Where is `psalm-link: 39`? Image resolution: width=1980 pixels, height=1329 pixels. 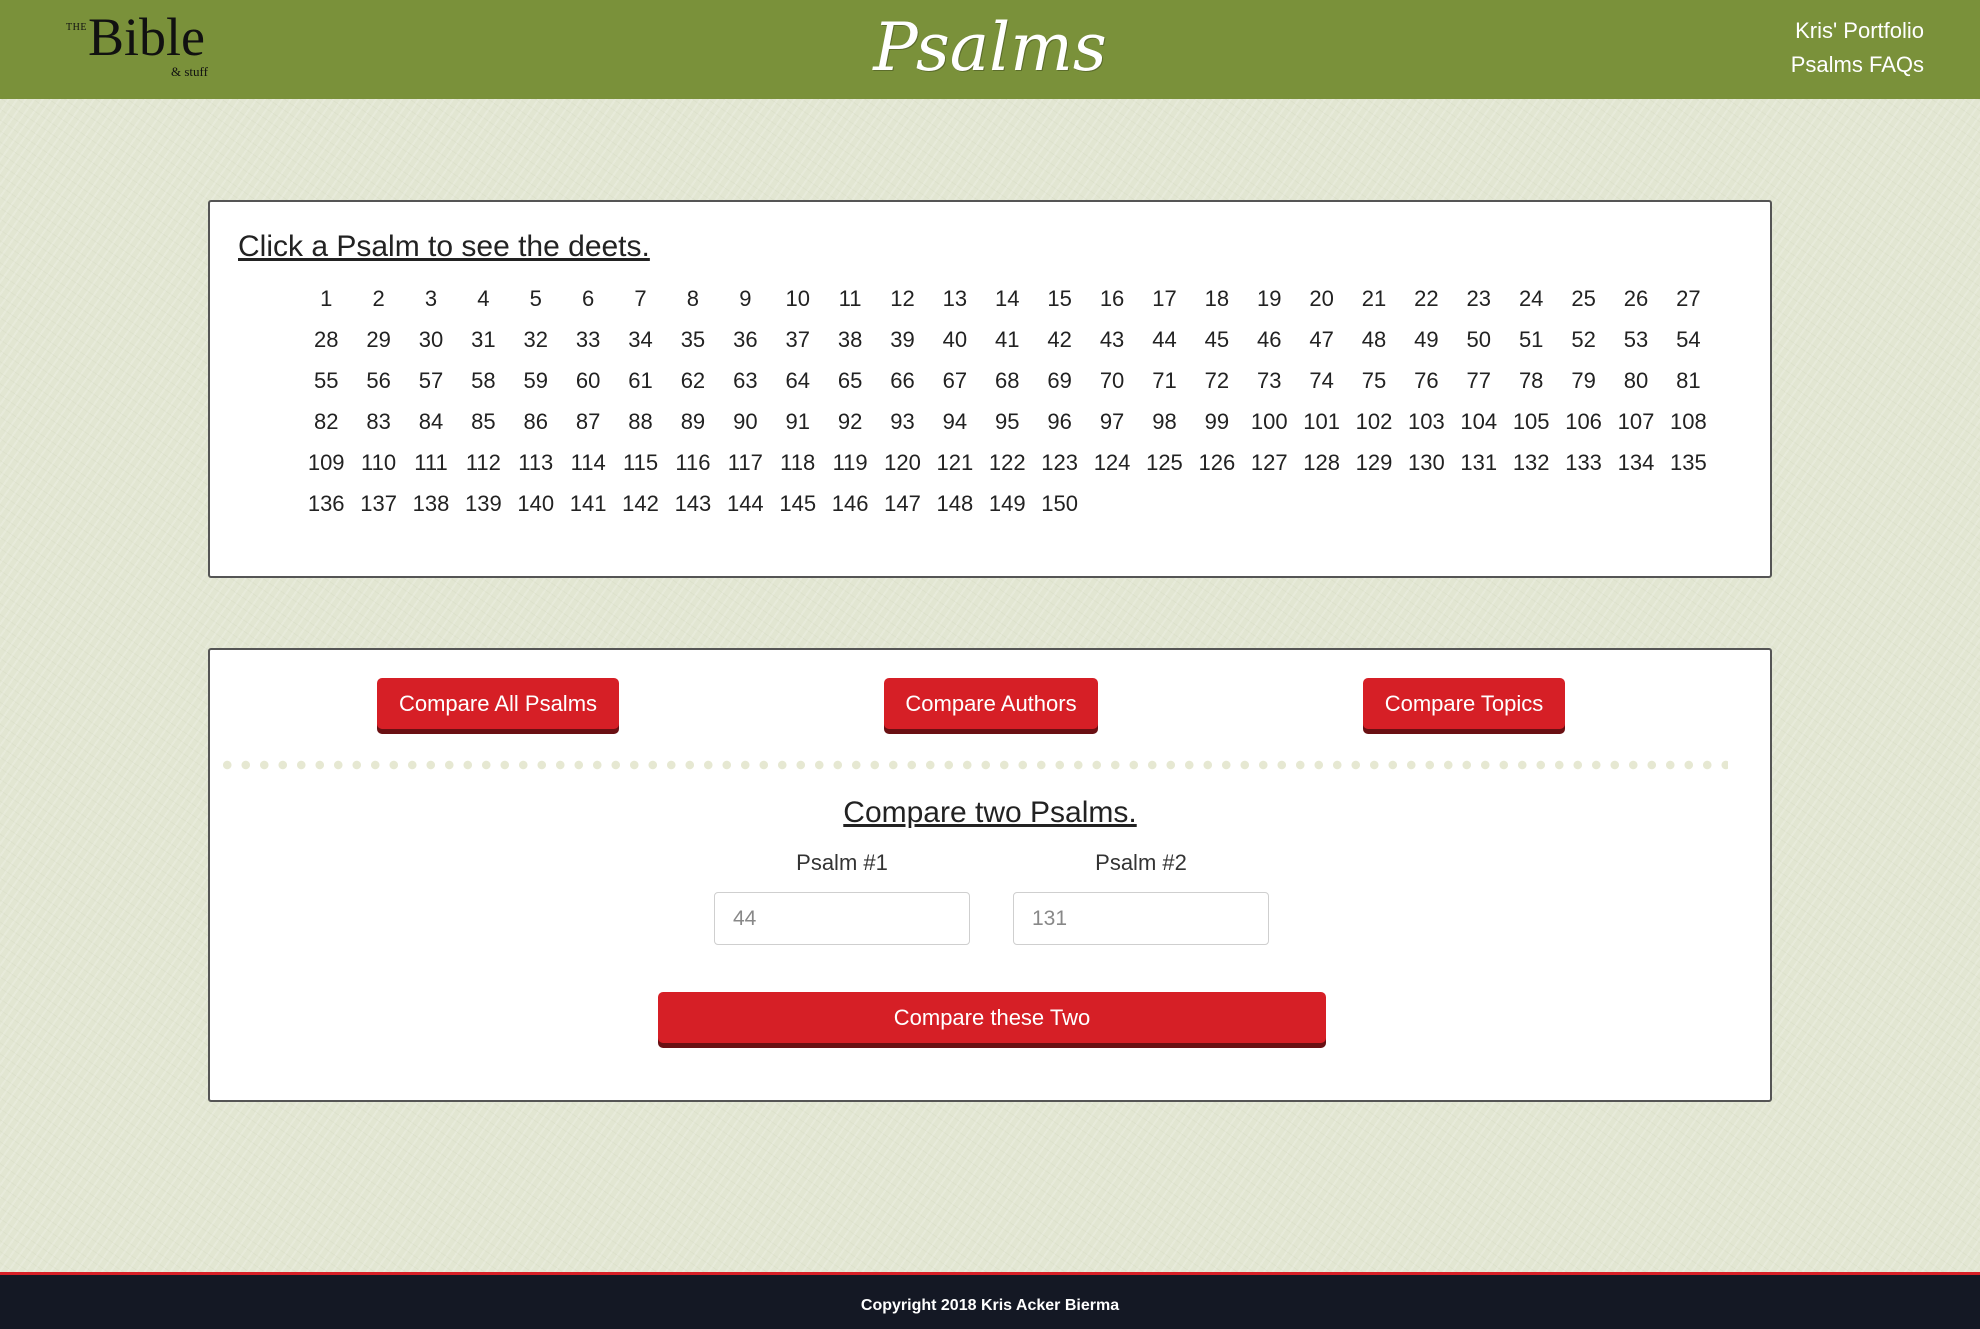
psalm-link: 39 is located at coordinates (902, 339).